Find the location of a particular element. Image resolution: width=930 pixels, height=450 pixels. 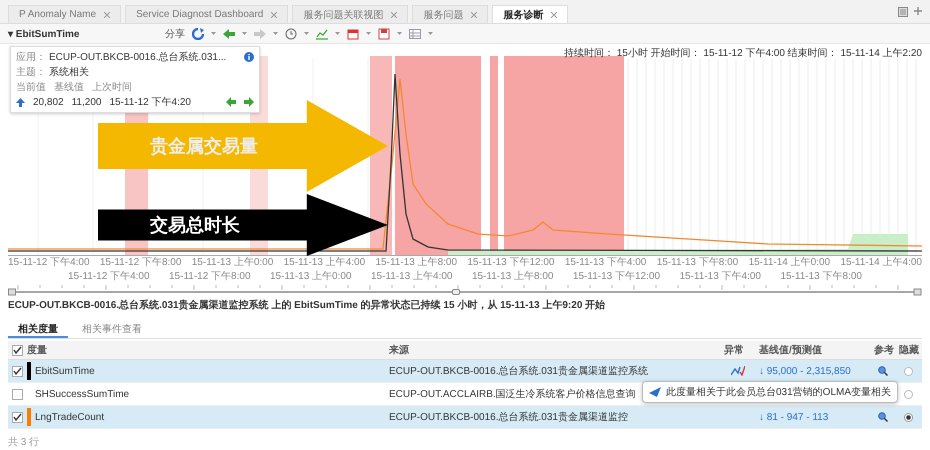

field-label: 主题： is located at coordinates (31, 72).